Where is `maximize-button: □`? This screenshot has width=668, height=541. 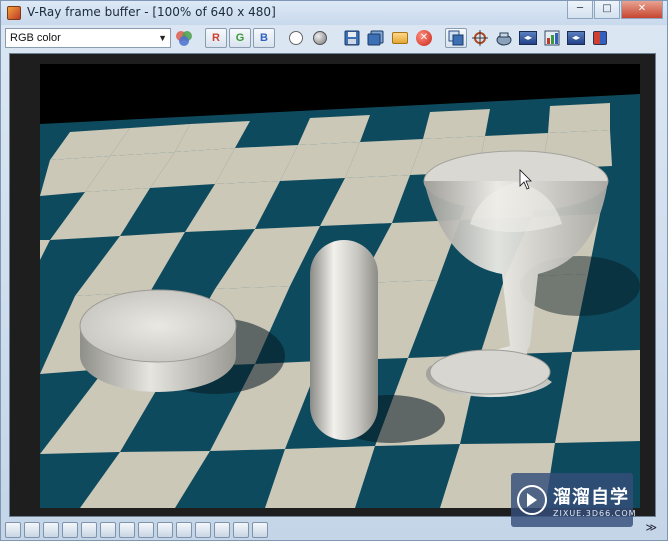 maximize-button: □ is located at coordinates (607, 10).